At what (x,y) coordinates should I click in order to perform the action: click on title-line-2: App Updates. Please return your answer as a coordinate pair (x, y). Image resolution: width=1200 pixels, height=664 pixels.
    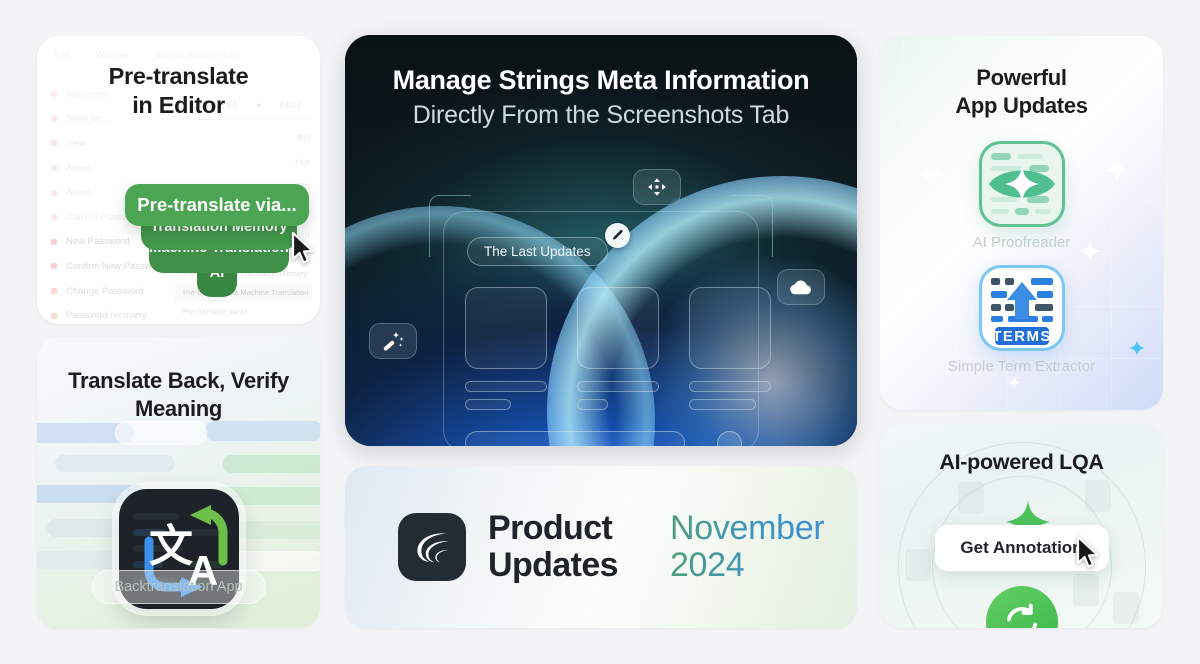
    Looking at the image, I should click on (1021, 105).